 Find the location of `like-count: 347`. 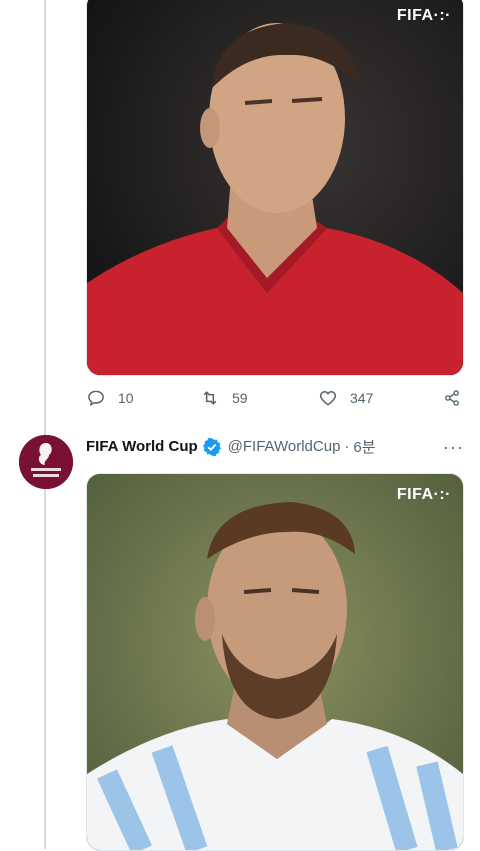

like-count: 347 is located at coordinates (362, 398).